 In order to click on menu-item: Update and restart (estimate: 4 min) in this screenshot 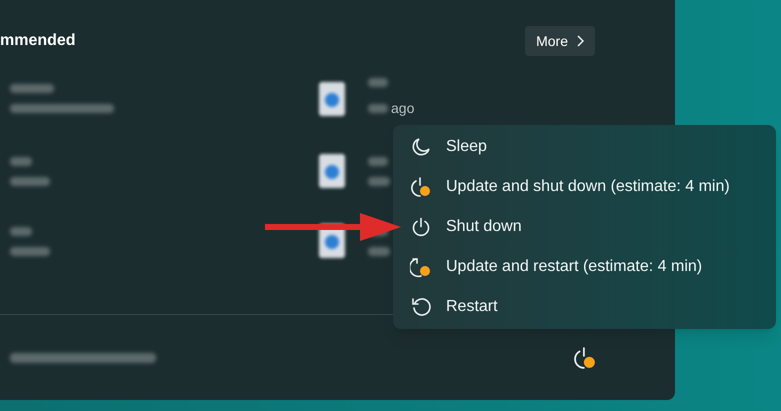, I will do `click(584, 267)`.